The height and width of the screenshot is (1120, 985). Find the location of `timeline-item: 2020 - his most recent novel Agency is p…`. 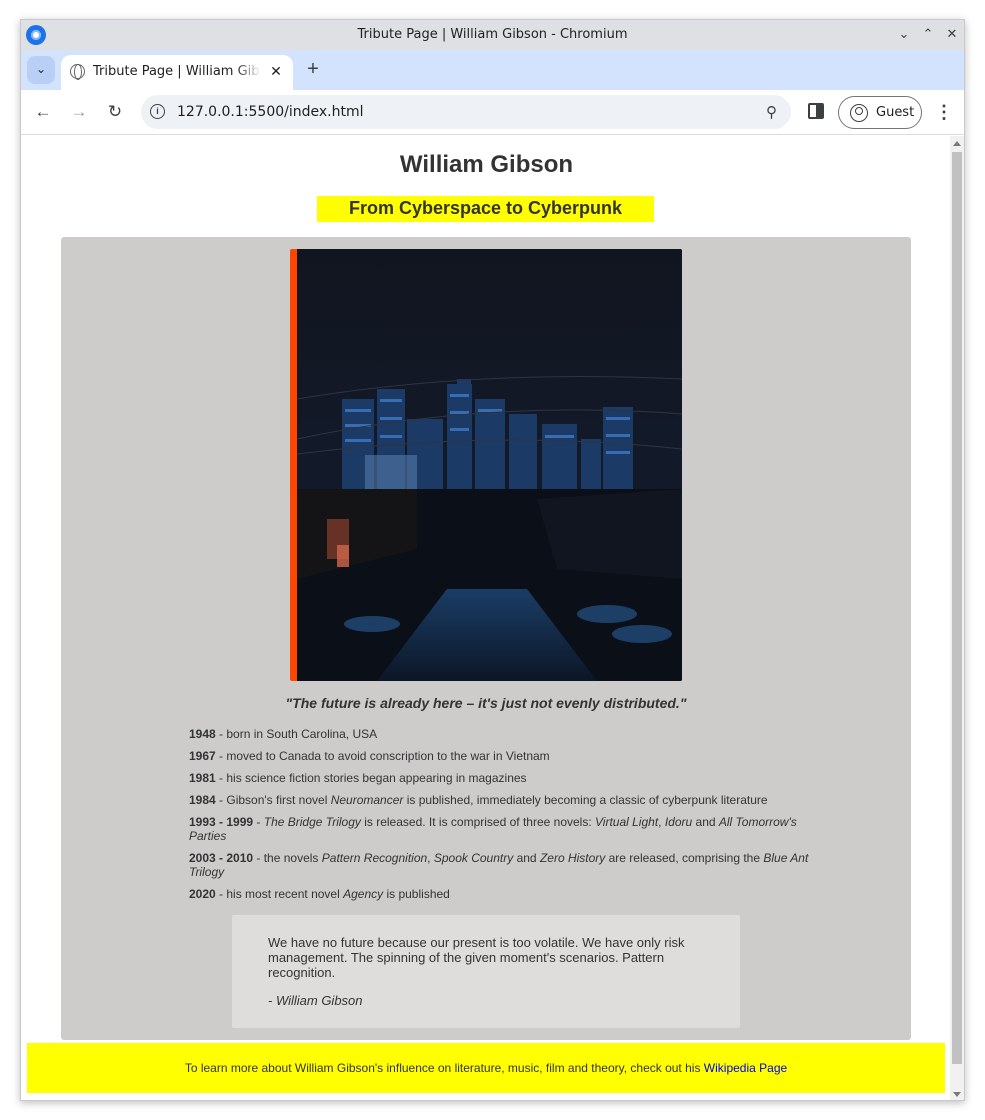

timeline-item: 2020 - his most recent novel Agency is p… is located at coordinates (504, 894).